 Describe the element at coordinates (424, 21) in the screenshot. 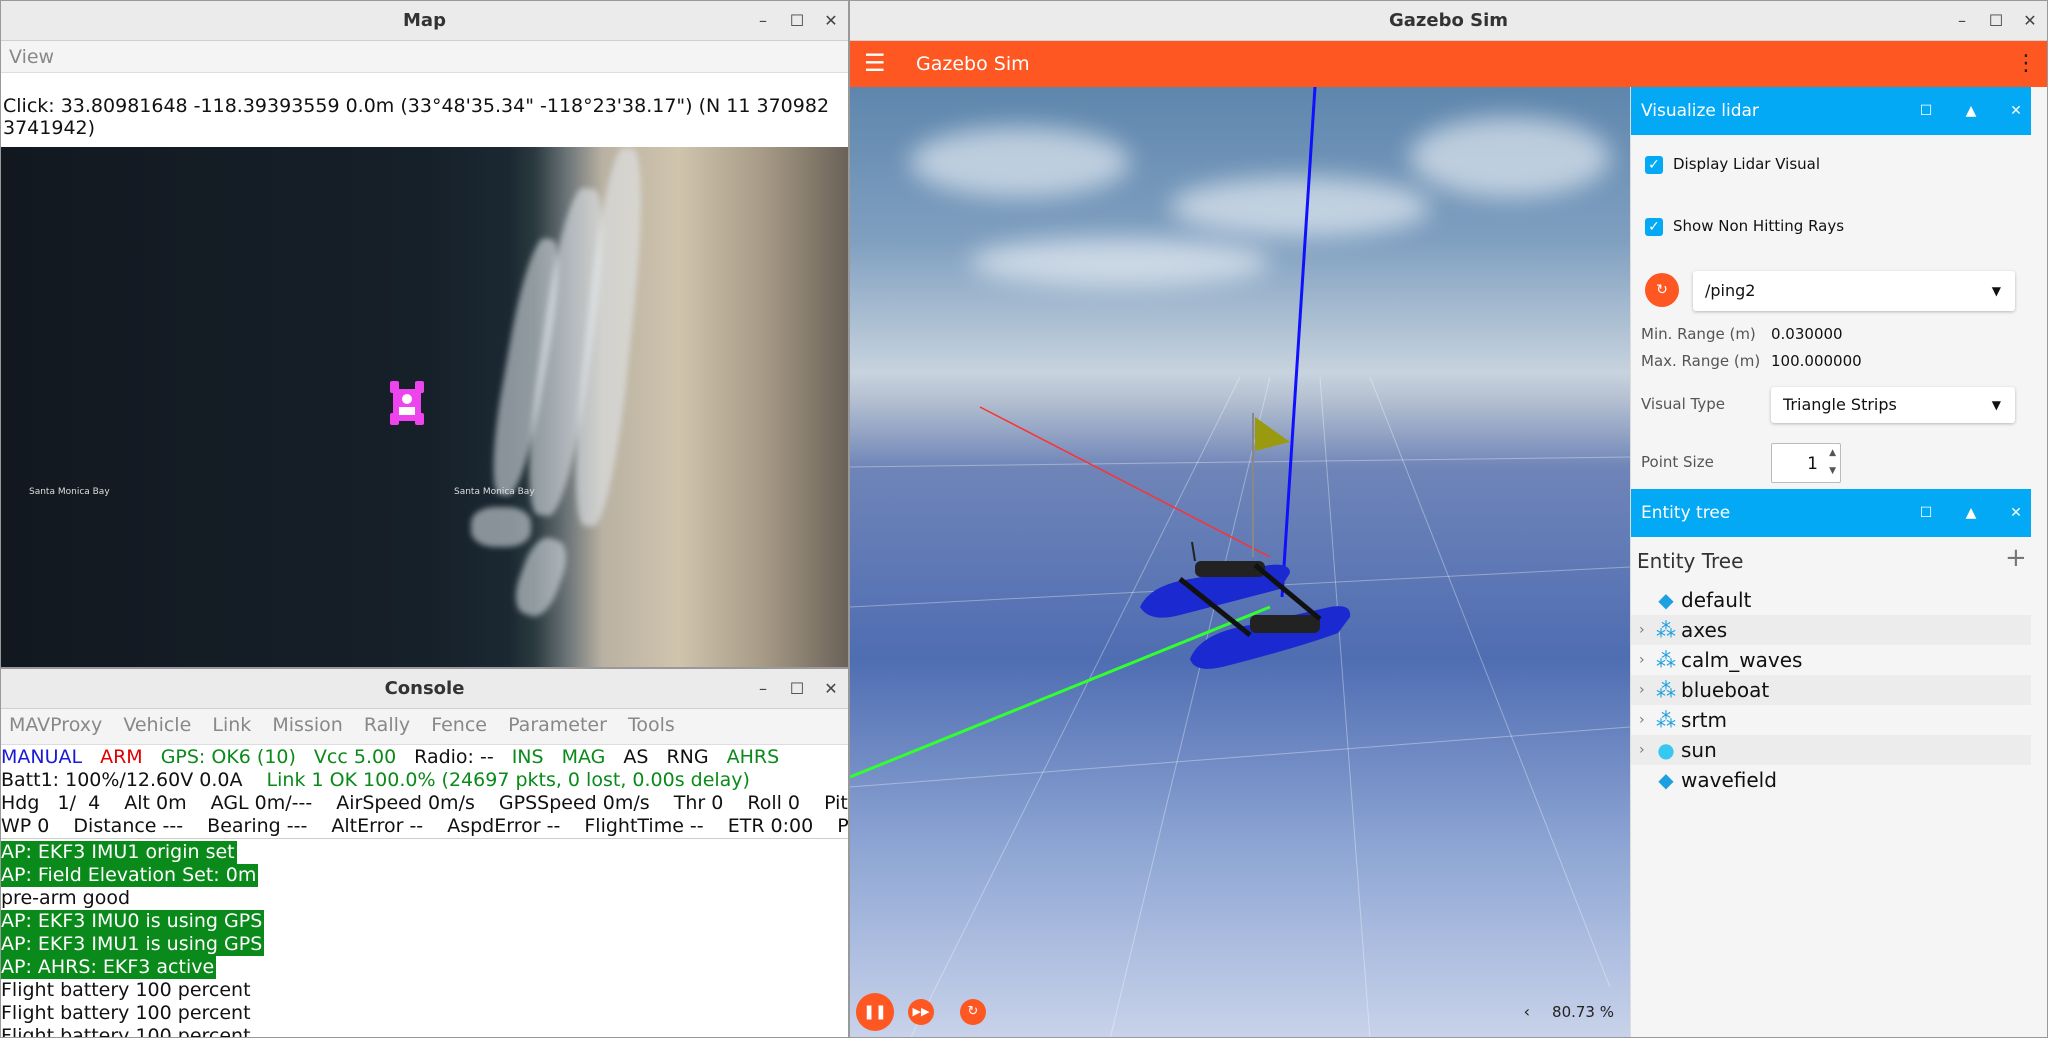

I see `map-titlebar: Map – ☐ ✕` at that location.